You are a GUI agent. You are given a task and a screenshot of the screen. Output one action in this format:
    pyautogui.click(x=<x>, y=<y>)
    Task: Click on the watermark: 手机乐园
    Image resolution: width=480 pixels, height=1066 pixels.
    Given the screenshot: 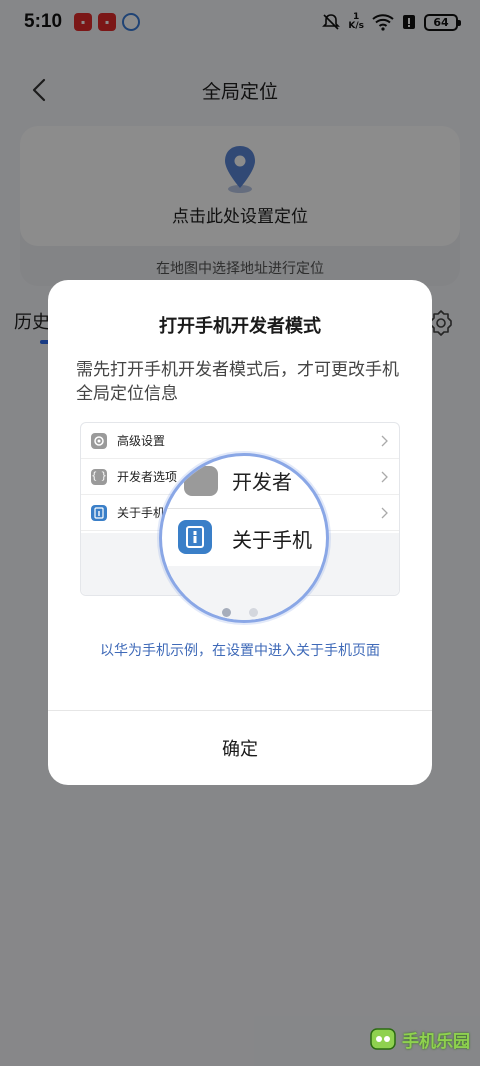 What is the action you would take?
    pyautogui.click(x=419, y=1039)
    